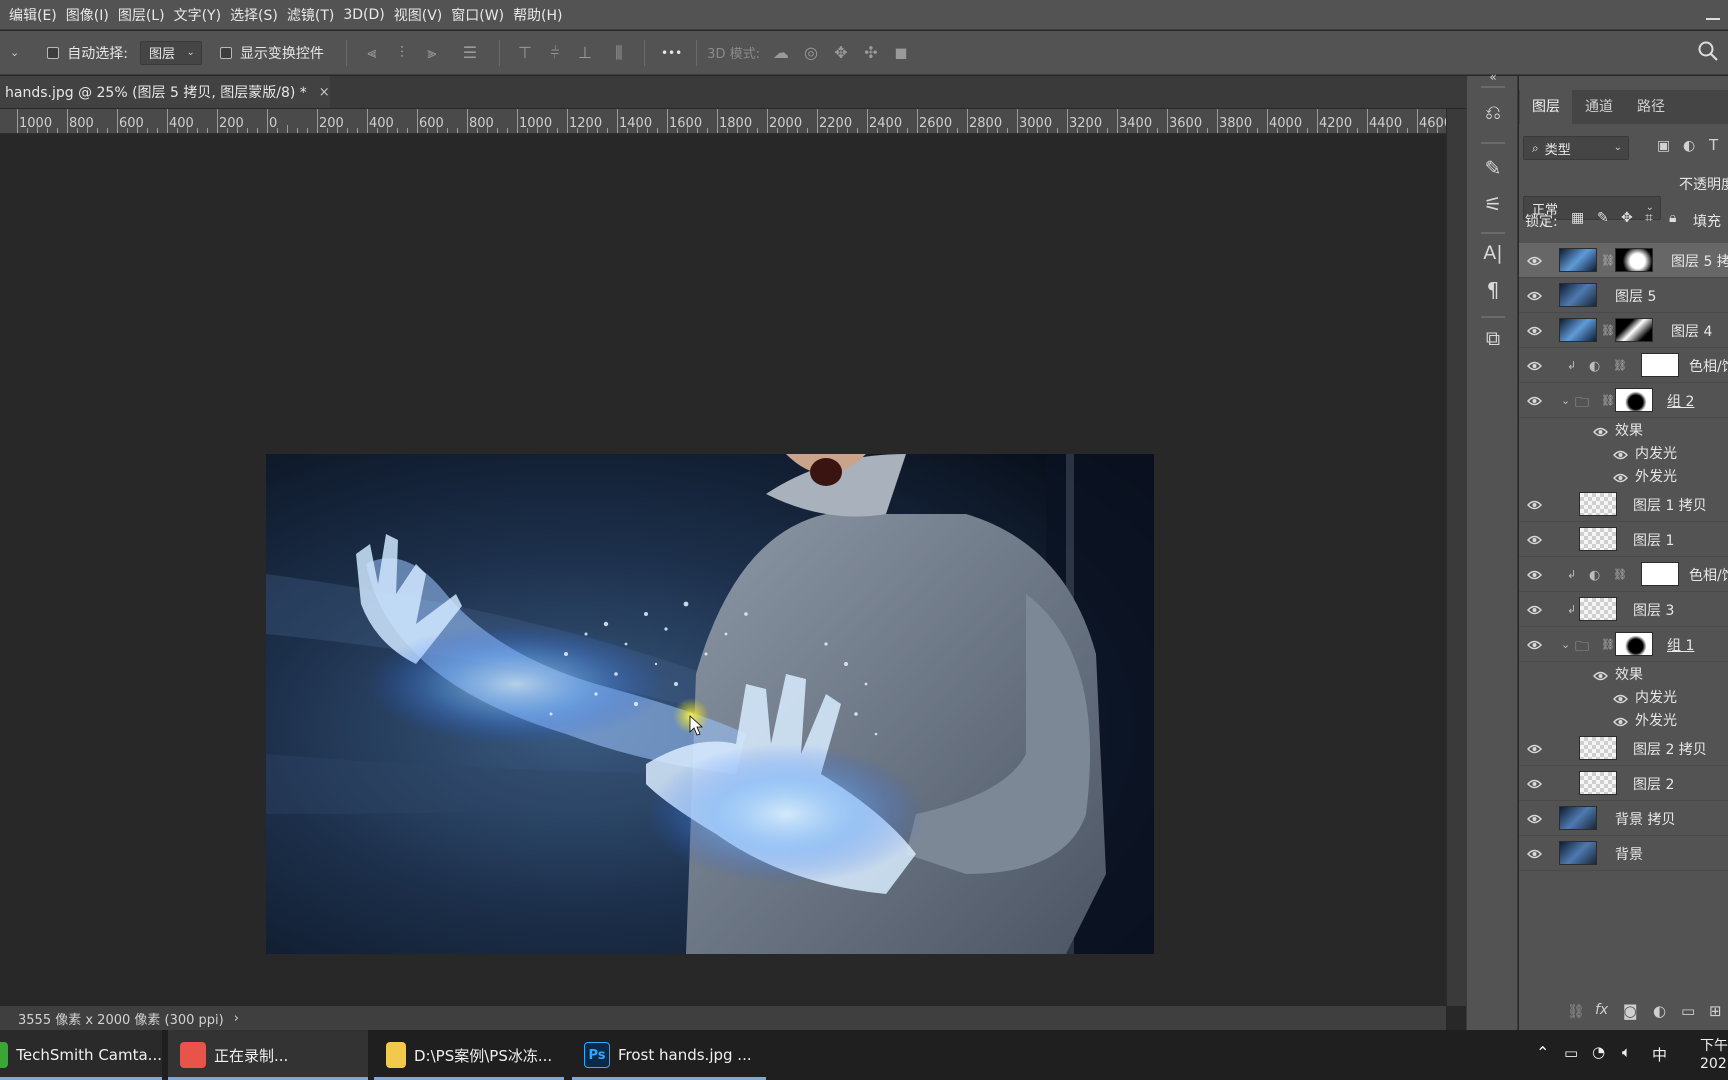 Image resolution: width=1728 pixels, height=1080 pixels. I want to click on align-bottom-icon: ⊥, so click(585, 52).